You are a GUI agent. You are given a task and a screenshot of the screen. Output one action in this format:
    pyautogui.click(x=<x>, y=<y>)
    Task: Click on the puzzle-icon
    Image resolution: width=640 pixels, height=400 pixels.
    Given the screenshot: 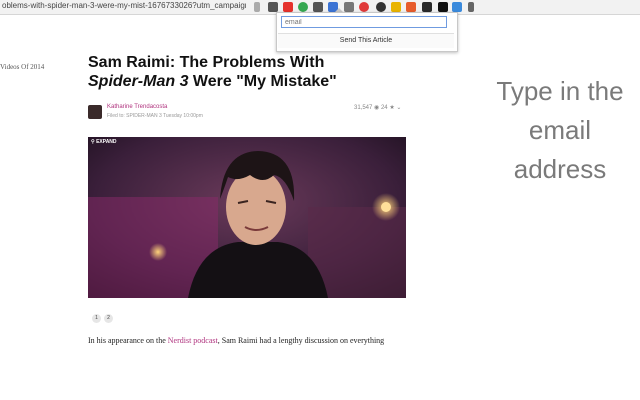 What is the action you would take?
    pyautogui.click(x=273, y=7)
    